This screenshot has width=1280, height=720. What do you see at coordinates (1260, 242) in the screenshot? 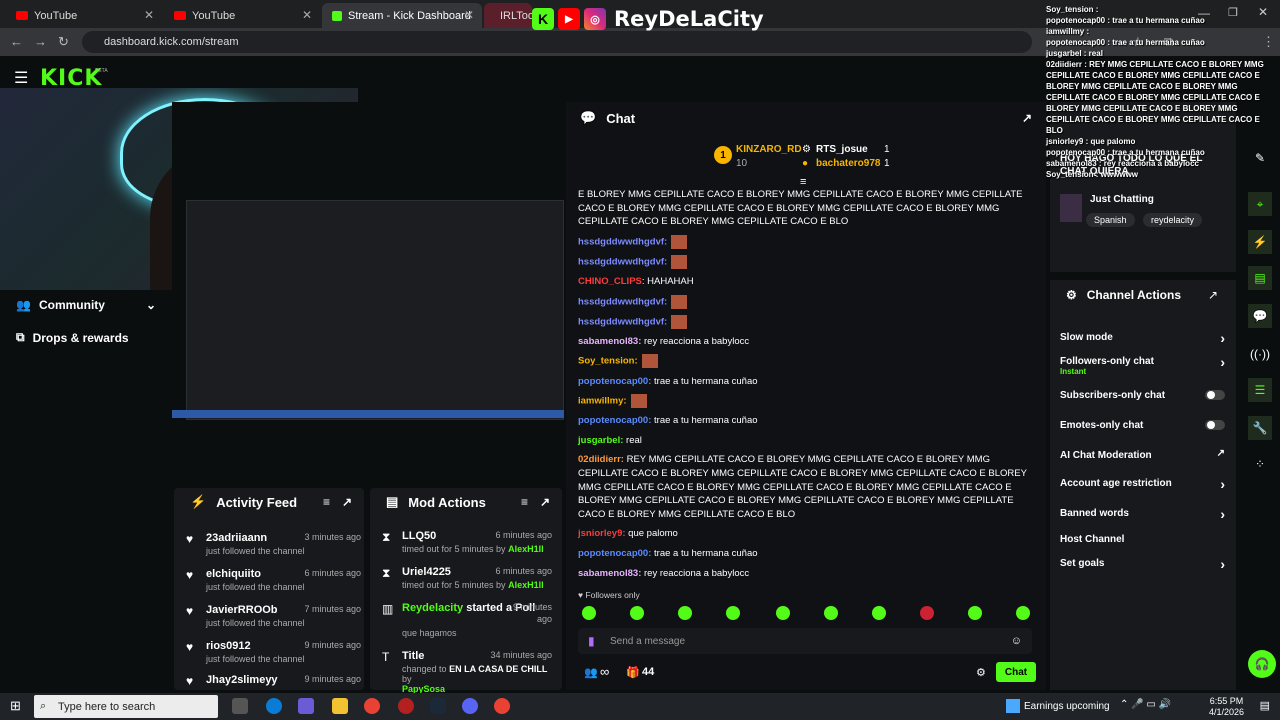
I see `bolt-icon: ⚡` at bounding box center [1260, 242].